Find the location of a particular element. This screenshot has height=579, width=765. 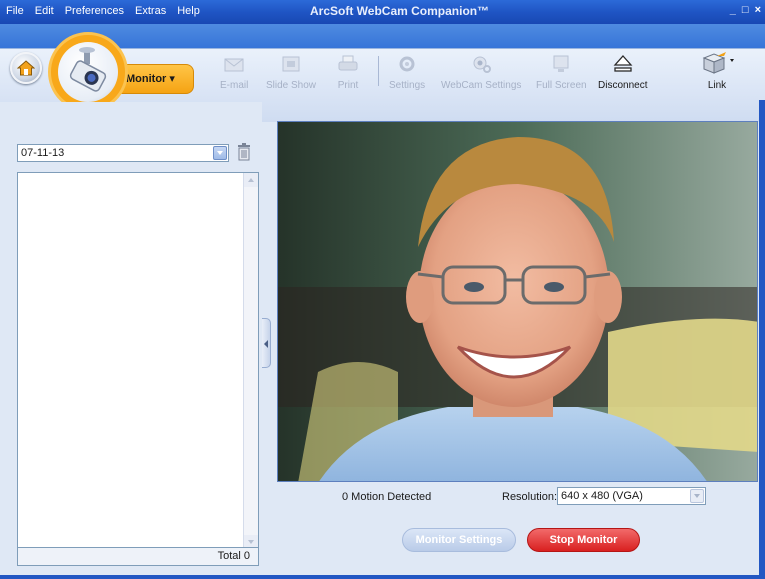

webcam-settings-button: WebCam Settings is located at coordinates (481, 72).